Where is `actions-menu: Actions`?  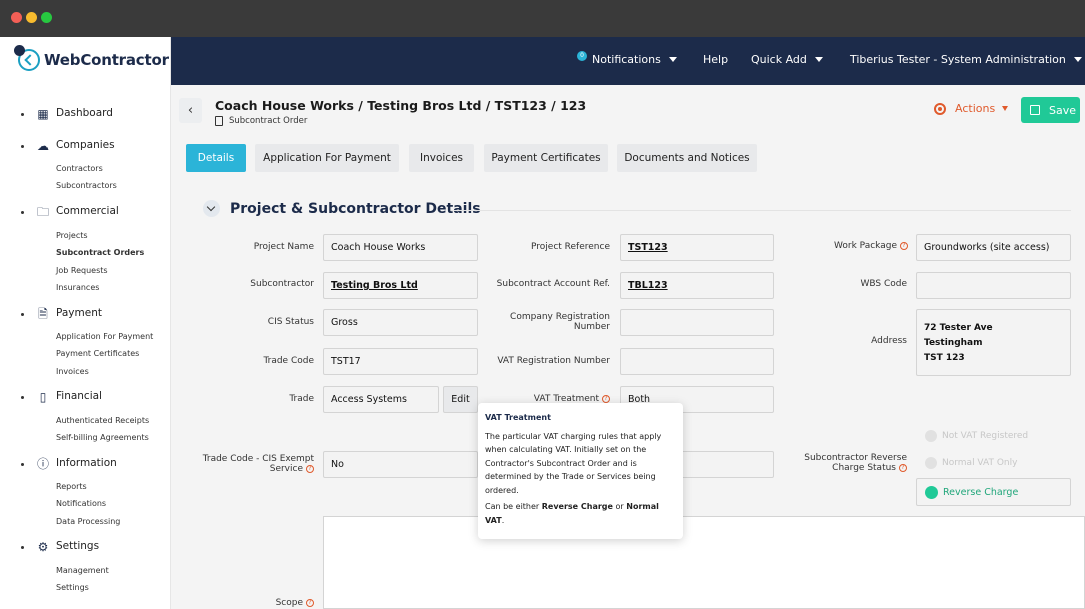 actions-menu: Actions is located at coordinates (971, 108).